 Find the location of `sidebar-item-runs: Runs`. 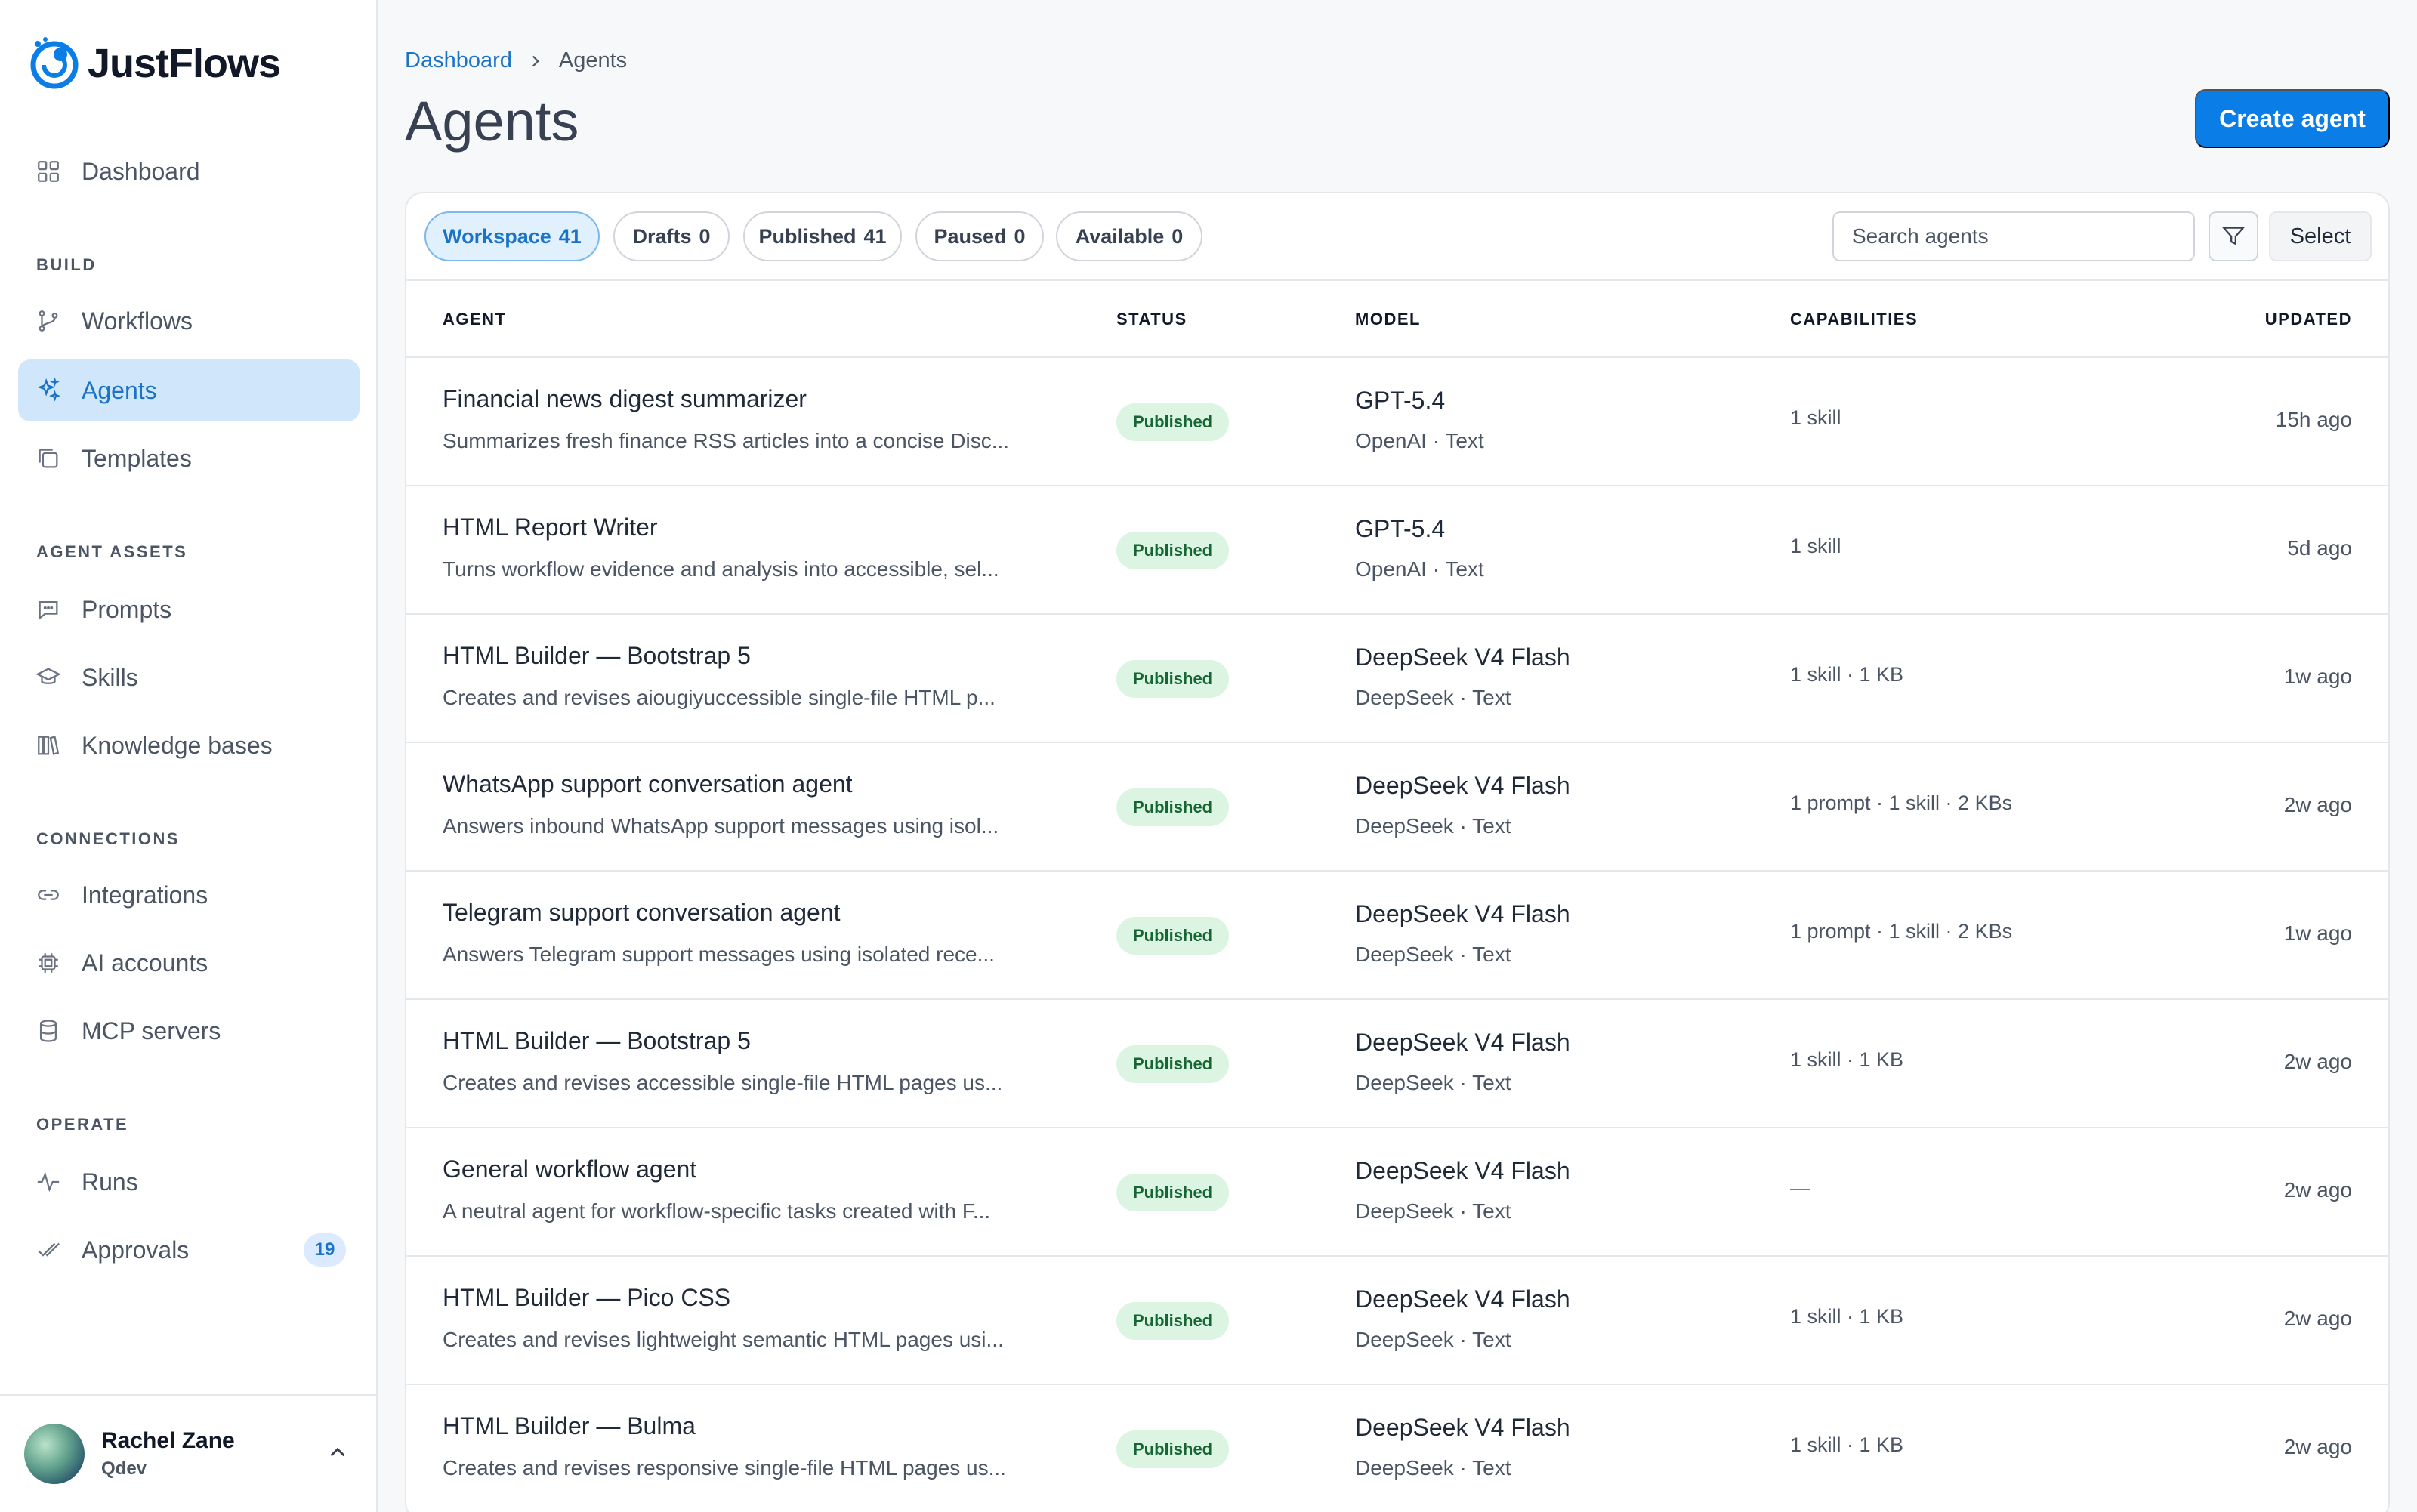

sidebar-item-runs: Runs is located at coordinates (189, 1182).